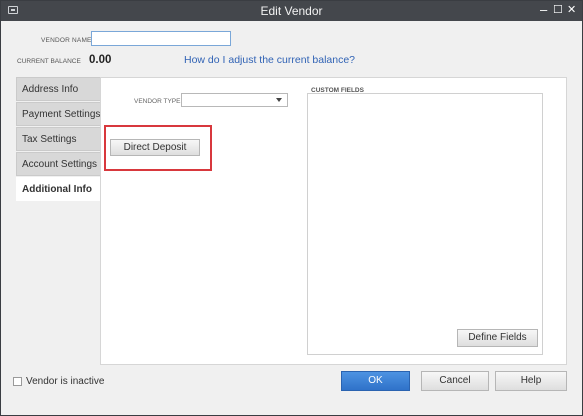 This screenshot has width=583, height=416. What do you see at coordinates (49, 61) in the screenshot?
I see `current-balance-label: CURRENT BALANCE` at bounding box center [49, 61].